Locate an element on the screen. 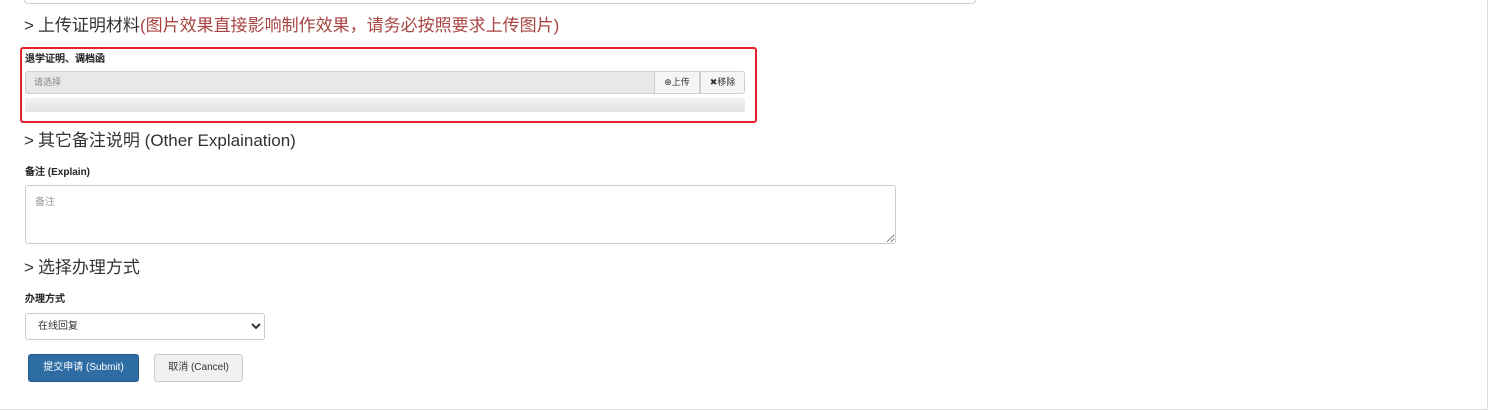  remarks-section-title: > 其它备注说明 (Other Explaination) is located at coordinates (160, 141).